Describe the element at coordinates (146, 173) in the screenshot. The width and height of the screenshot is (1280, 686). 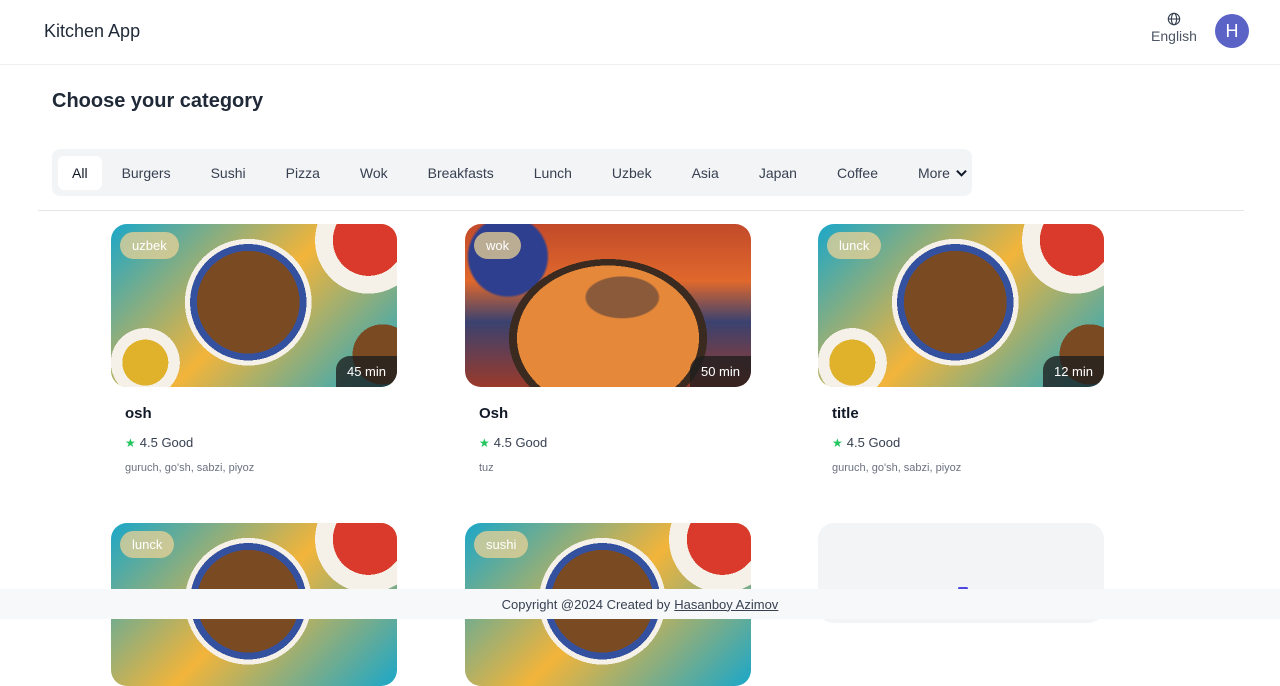
I see `category-tab-burgers: Burgers` at that location.